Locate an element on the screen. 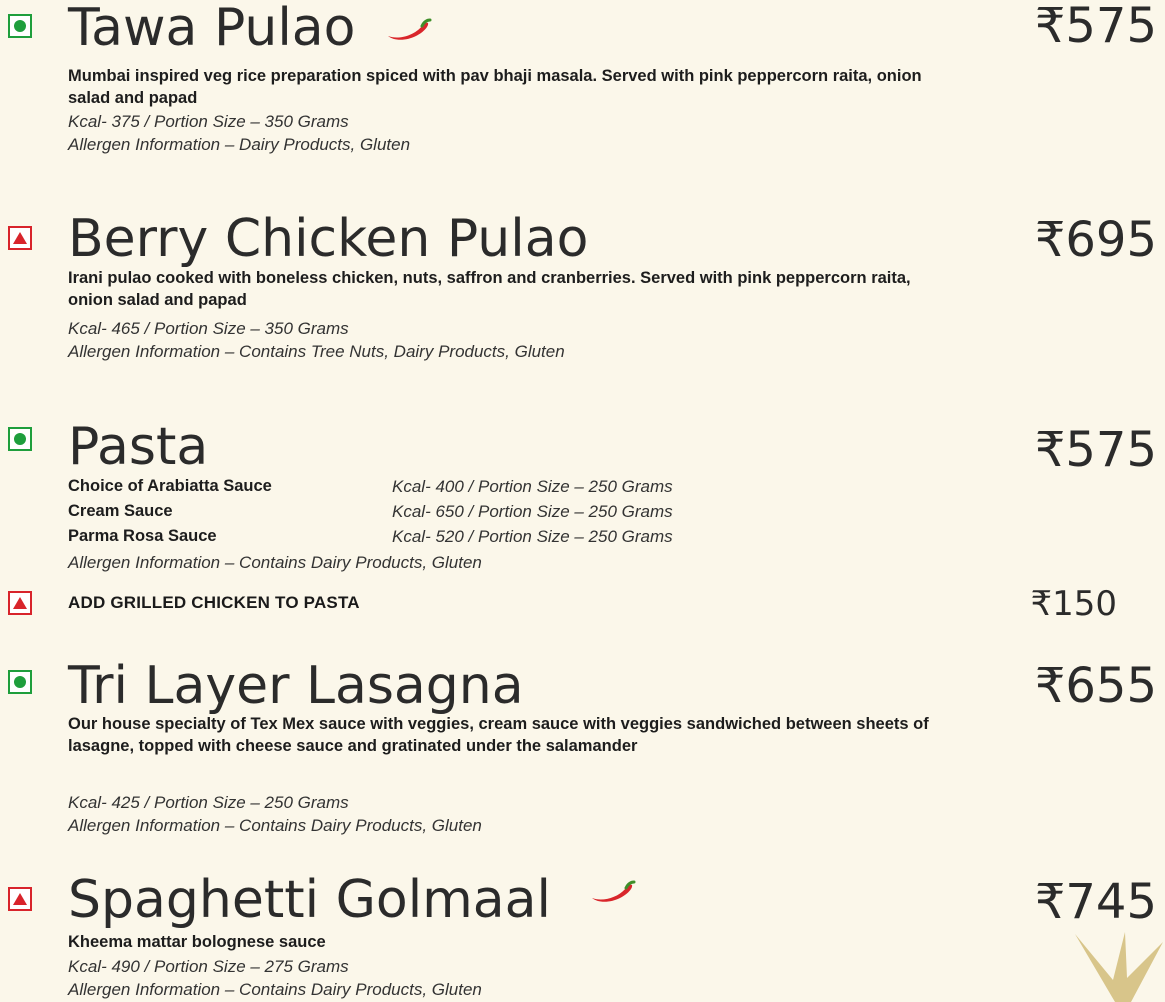 The width and height of the screenshot is (1165, 1002). item-title: Spaghetti Golmaal is located at coordinates (309, 900).